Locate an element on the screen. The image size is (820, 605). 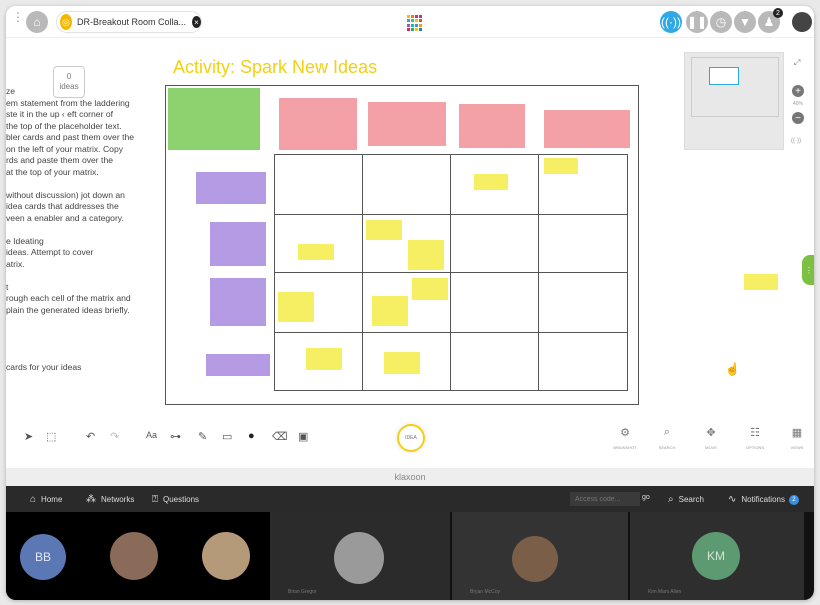
instruction-line: rds and paste them over the is located at coordinates (60, 160).